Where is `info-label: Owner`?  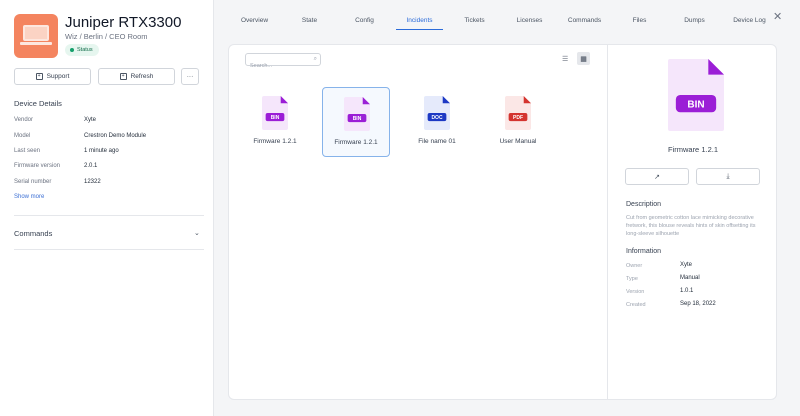
info-label: Owner is located at coordinates (634, 266).